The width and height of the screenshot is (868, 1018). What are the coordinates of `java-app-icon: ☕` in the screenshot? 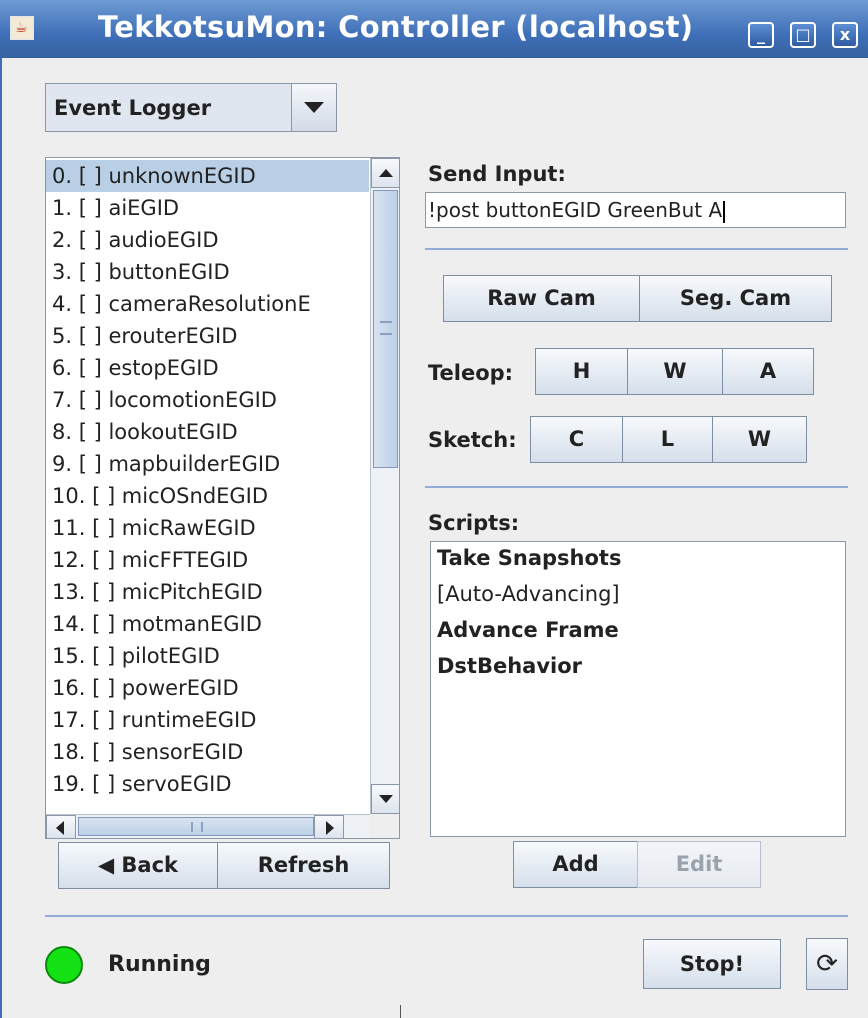 It's located at (22, 28).